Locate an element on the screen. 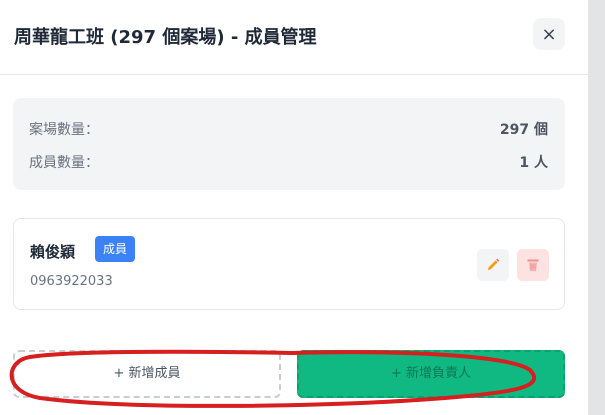 This screenshot has height=415, width=605. member-name: 賴俊穎 is located at coordinates (53, 252).